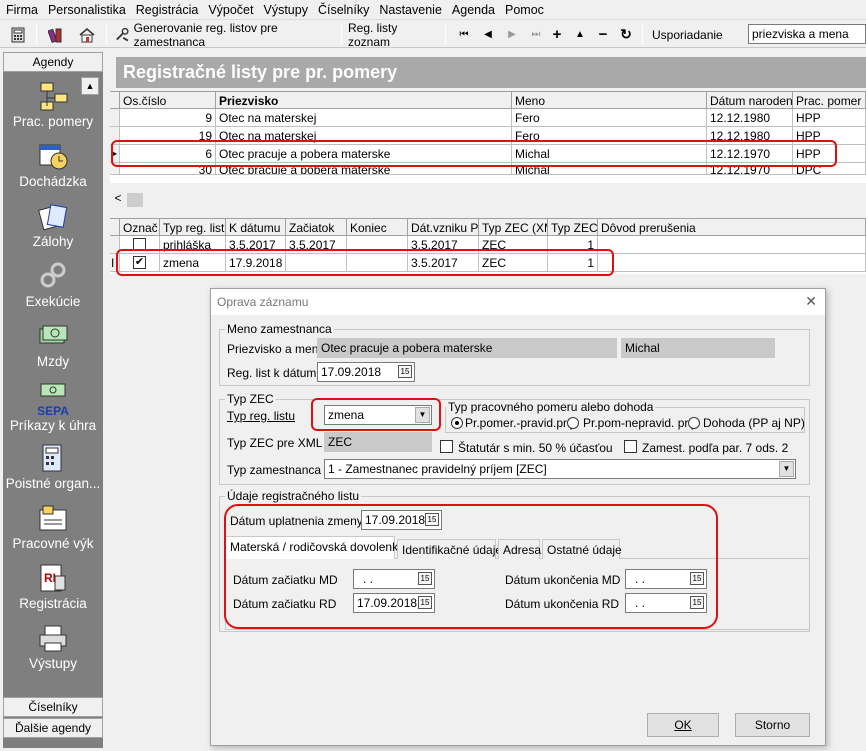 The width and height of the screenshot is (866, 751). I want to click on zamest-par7-checkbox, so click(630, 446).